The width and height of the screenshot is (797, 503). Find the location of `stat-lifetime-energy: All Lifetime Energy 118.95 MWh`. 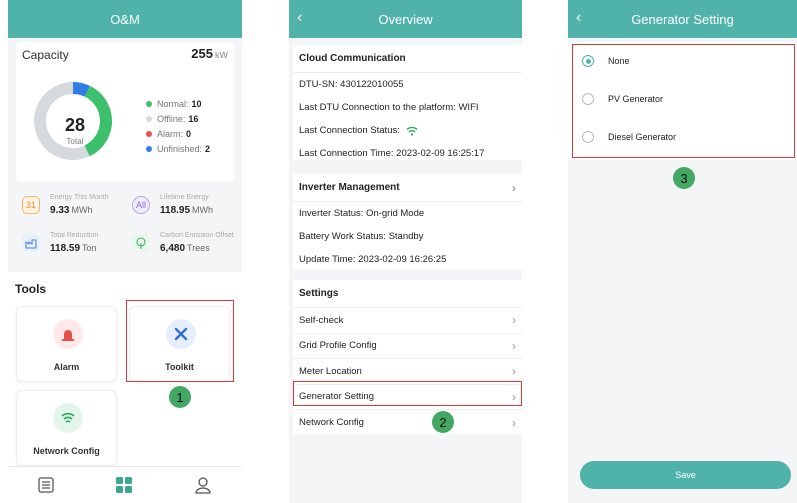

stat-lifetime-energy: All Lifetime Energy 118.95 MWh is located at coordinates (187, 208).